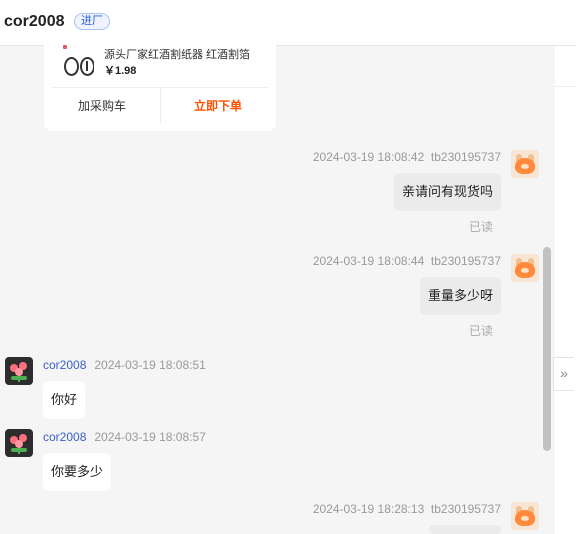  Describe the element at coordinates (150, 365) in the screenshot. I see `message-time: 2024-03-19 18:08:51` at that location.